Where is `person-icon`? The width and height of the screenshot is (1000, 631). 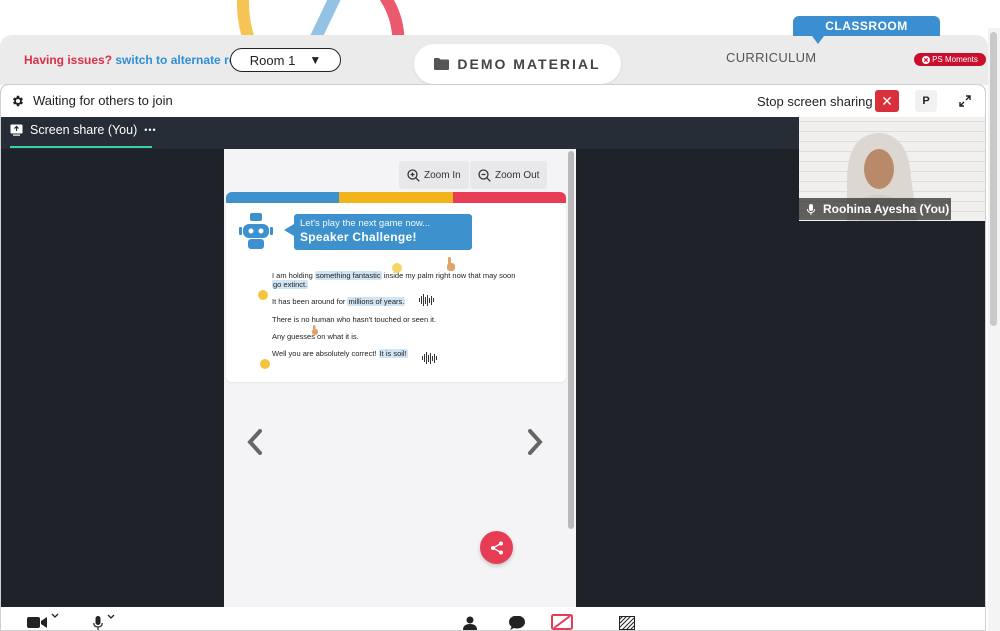 person-icon is located at coordinates (470, 623).